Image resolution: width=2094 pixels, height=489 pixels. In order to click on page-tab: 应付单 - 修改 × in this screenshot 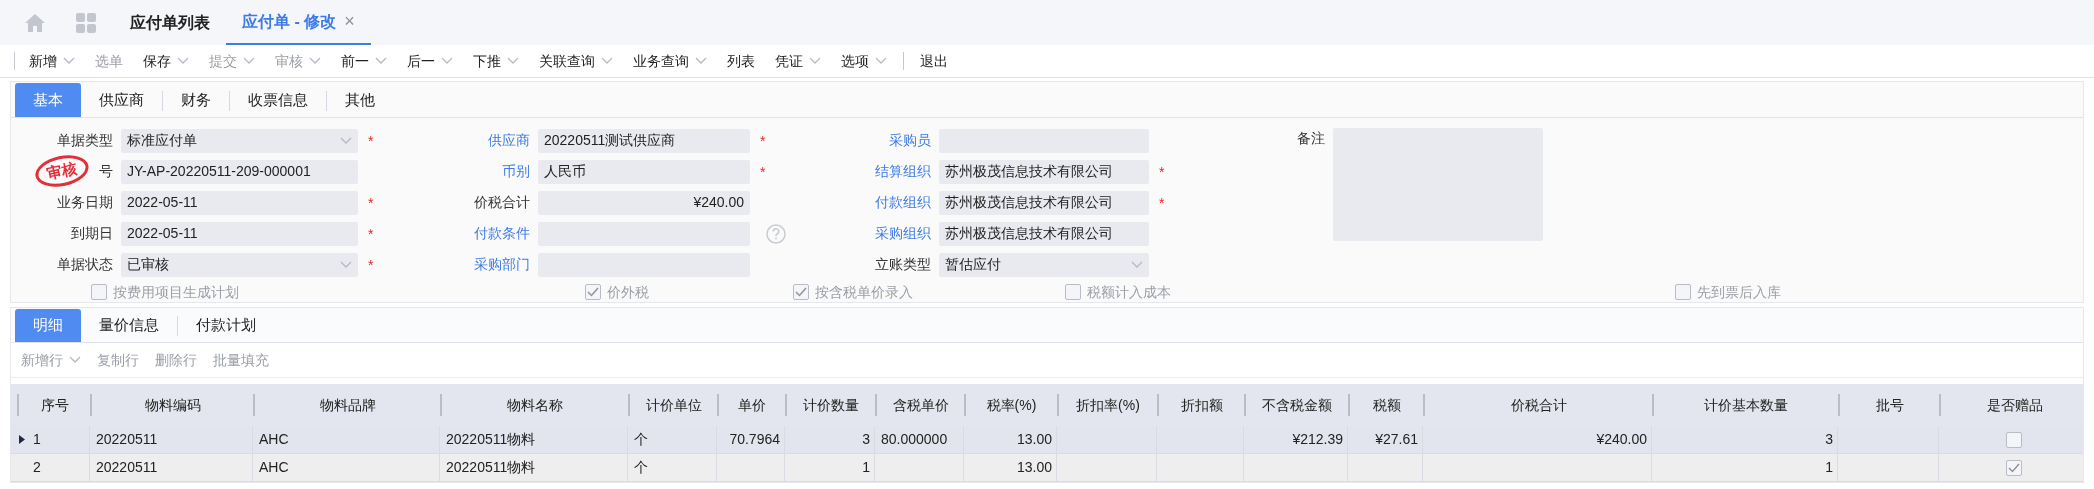, I will do `click(298, 22)`.